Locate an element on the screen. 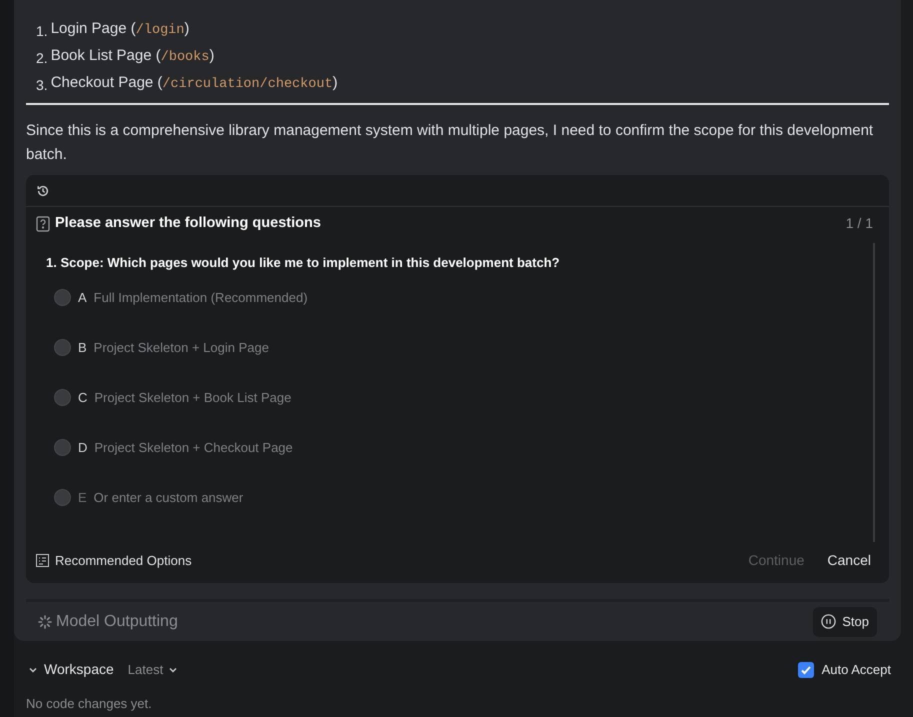 The image size is (913, 717). question-card-title: Please answer the following questions is located at coordinates (188, 223).